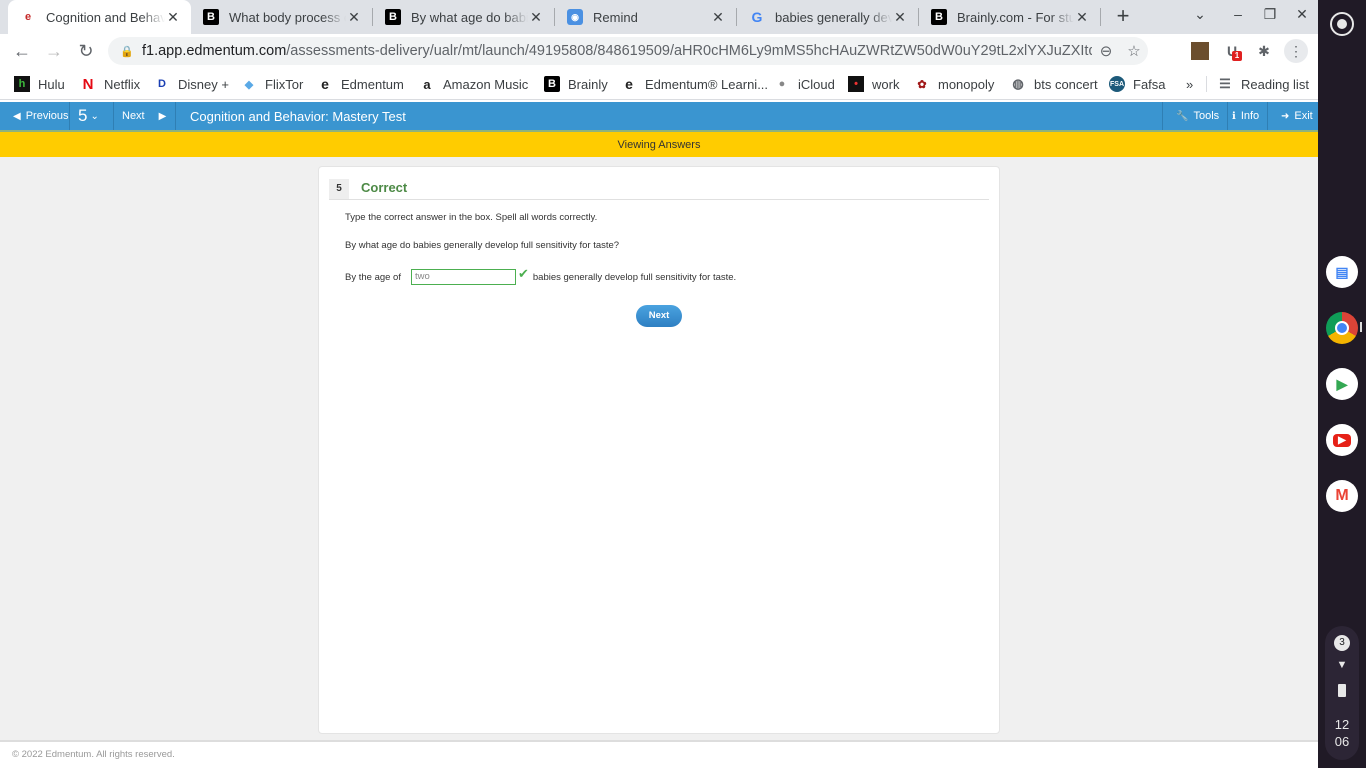 This screenshot has height=768, width=1366. Describe the element at coordinates (373, 277) in the screenshot. I see `answer-prefix: By the age of` at that location.